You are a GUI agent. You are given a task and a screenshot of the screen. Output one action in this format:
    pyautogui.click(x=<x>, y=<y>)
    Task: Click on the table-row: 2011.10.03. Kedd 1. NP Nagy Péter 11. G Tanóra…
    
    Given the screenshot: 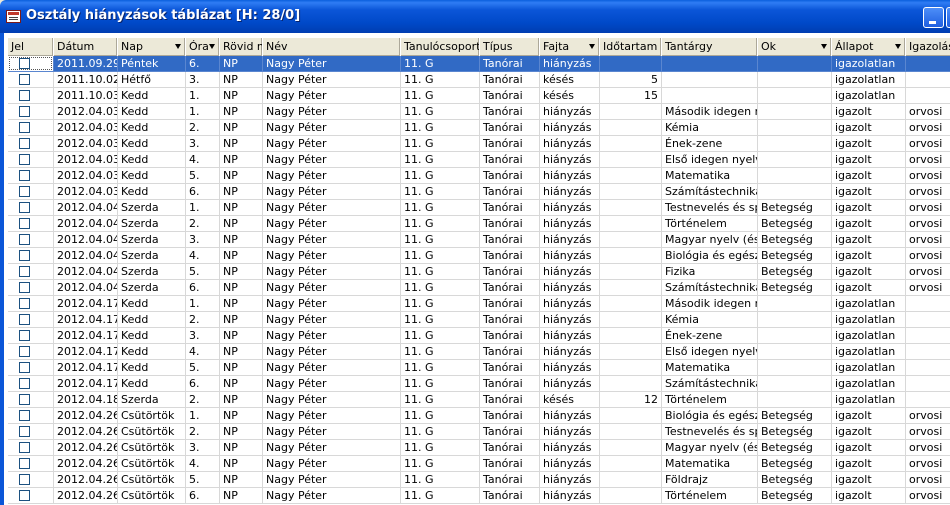 What is the action you would take?
    pyautogui.click(x=479, y=96)
    